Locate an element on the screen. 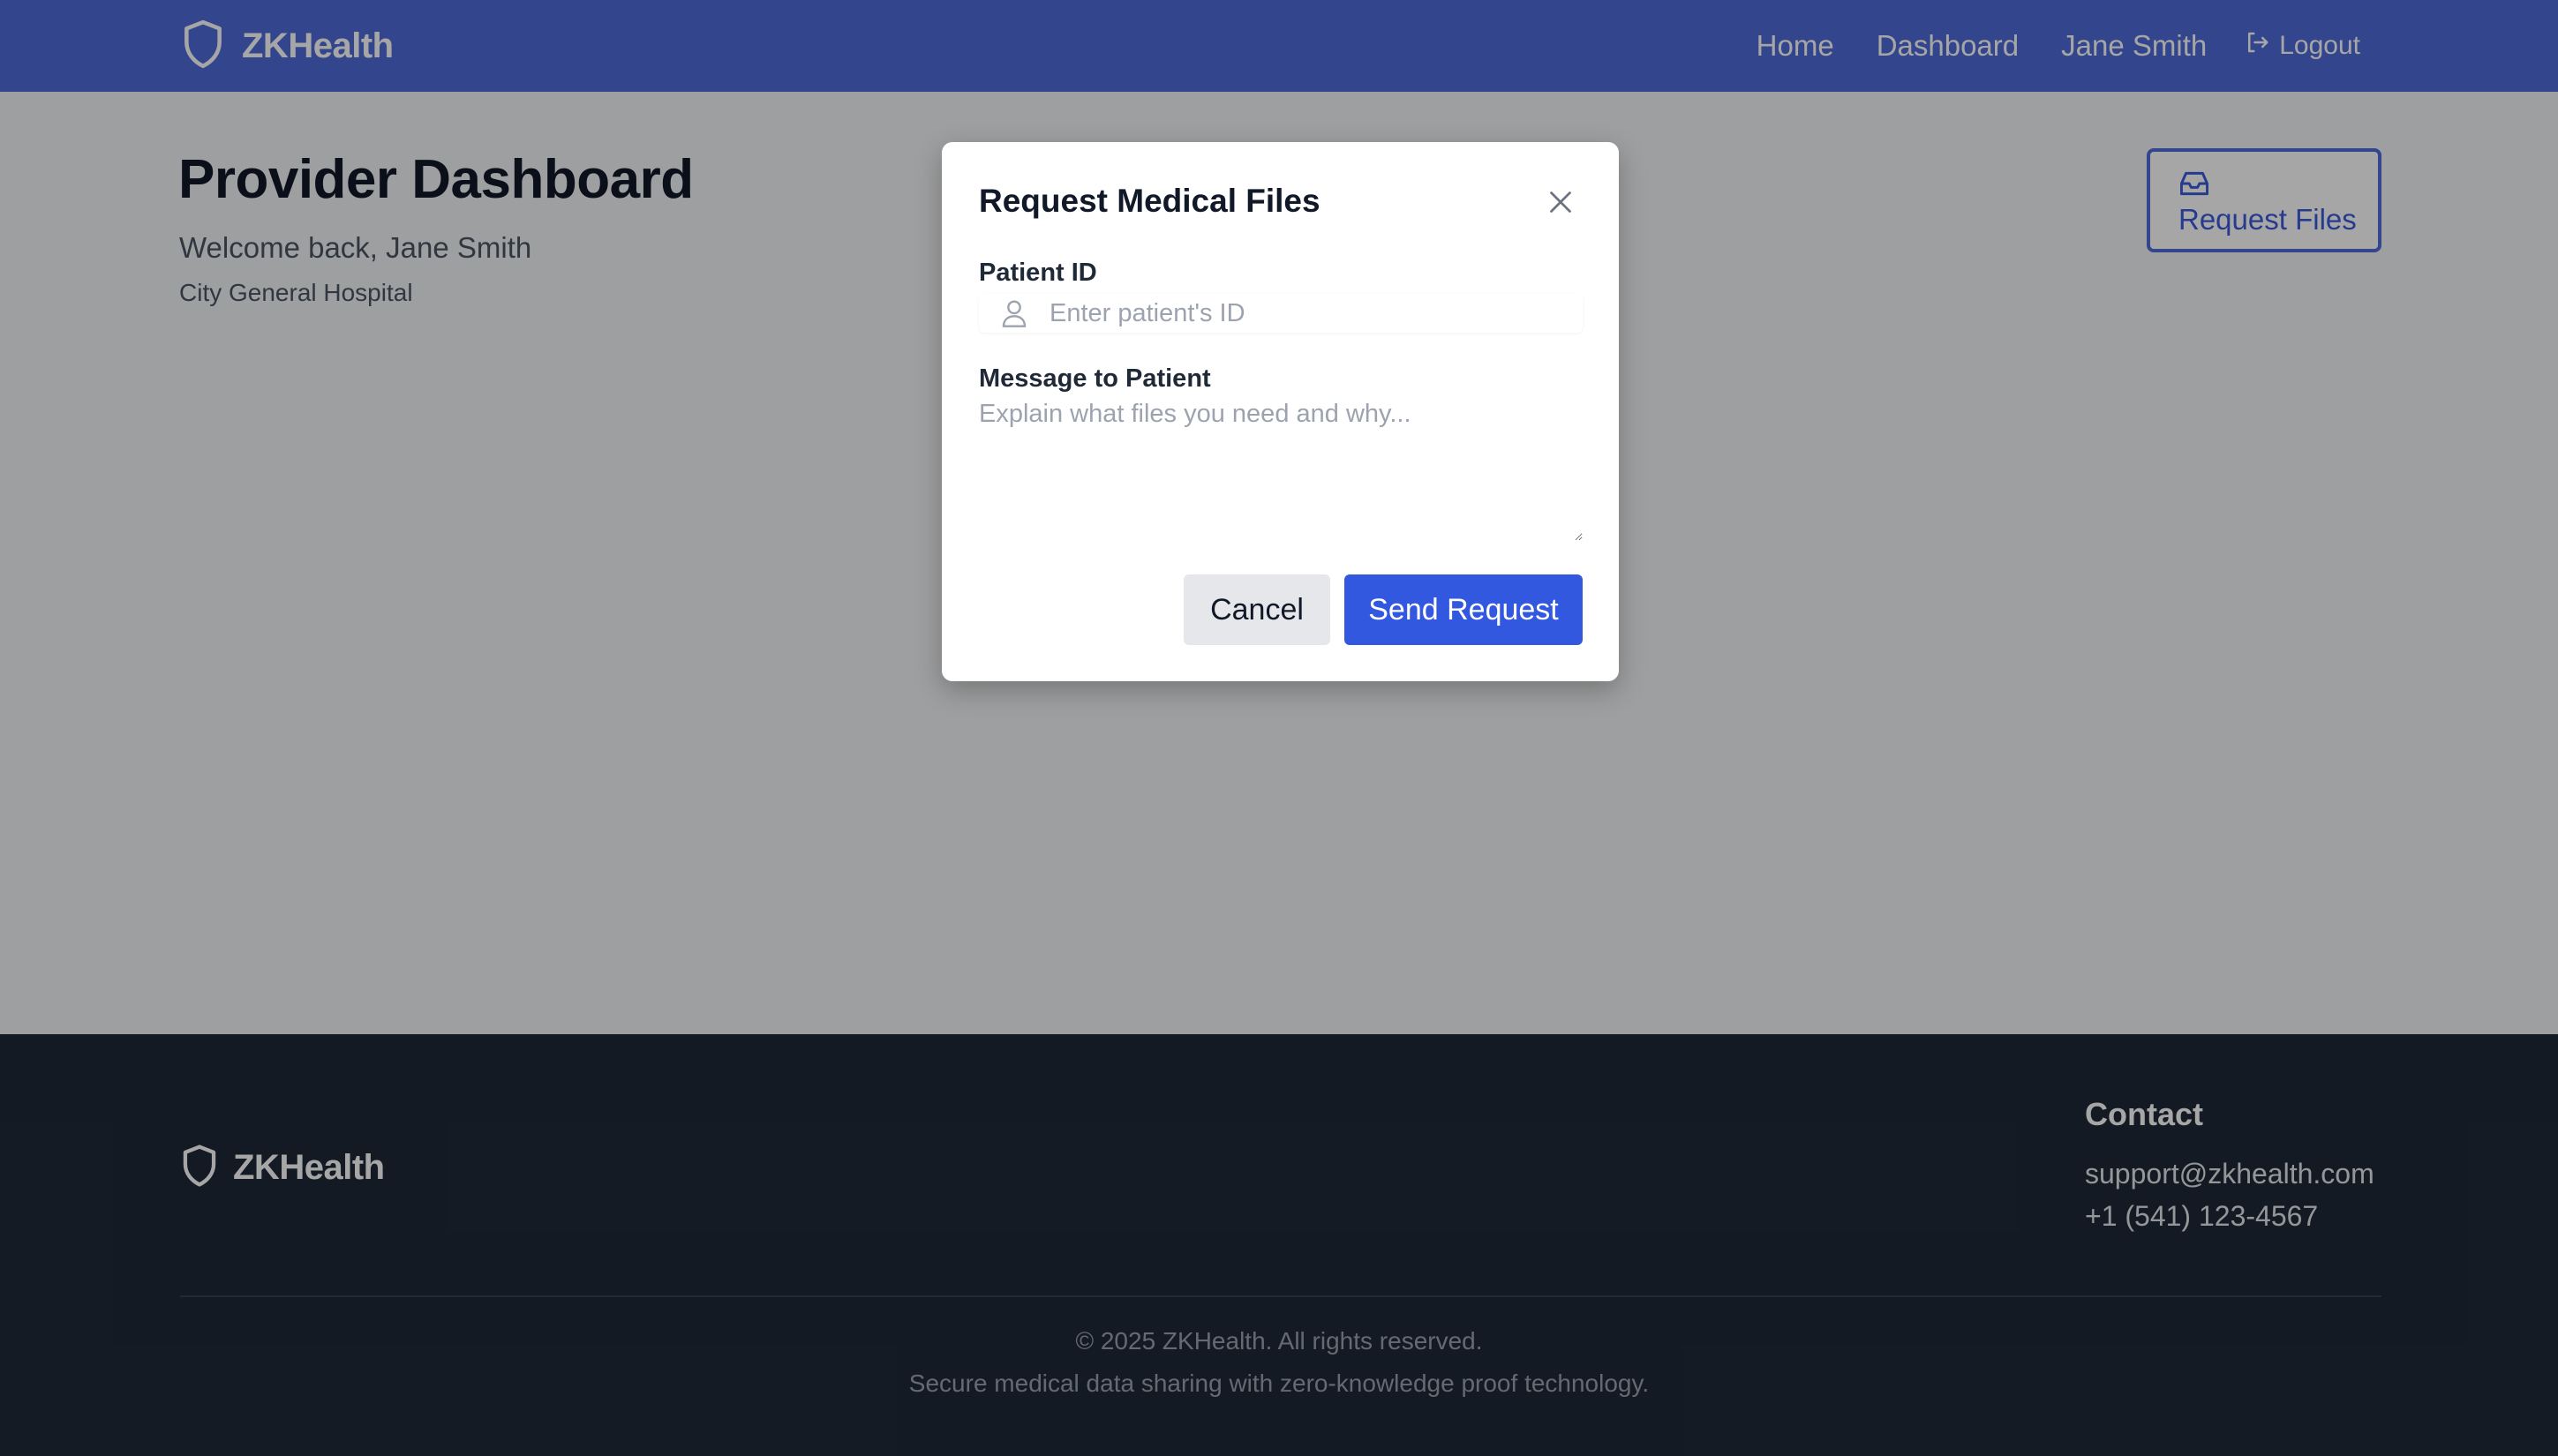 This screenshot has height=1456, width=2558. message-label: Message to Patient is located at coordinates (1095, 378).